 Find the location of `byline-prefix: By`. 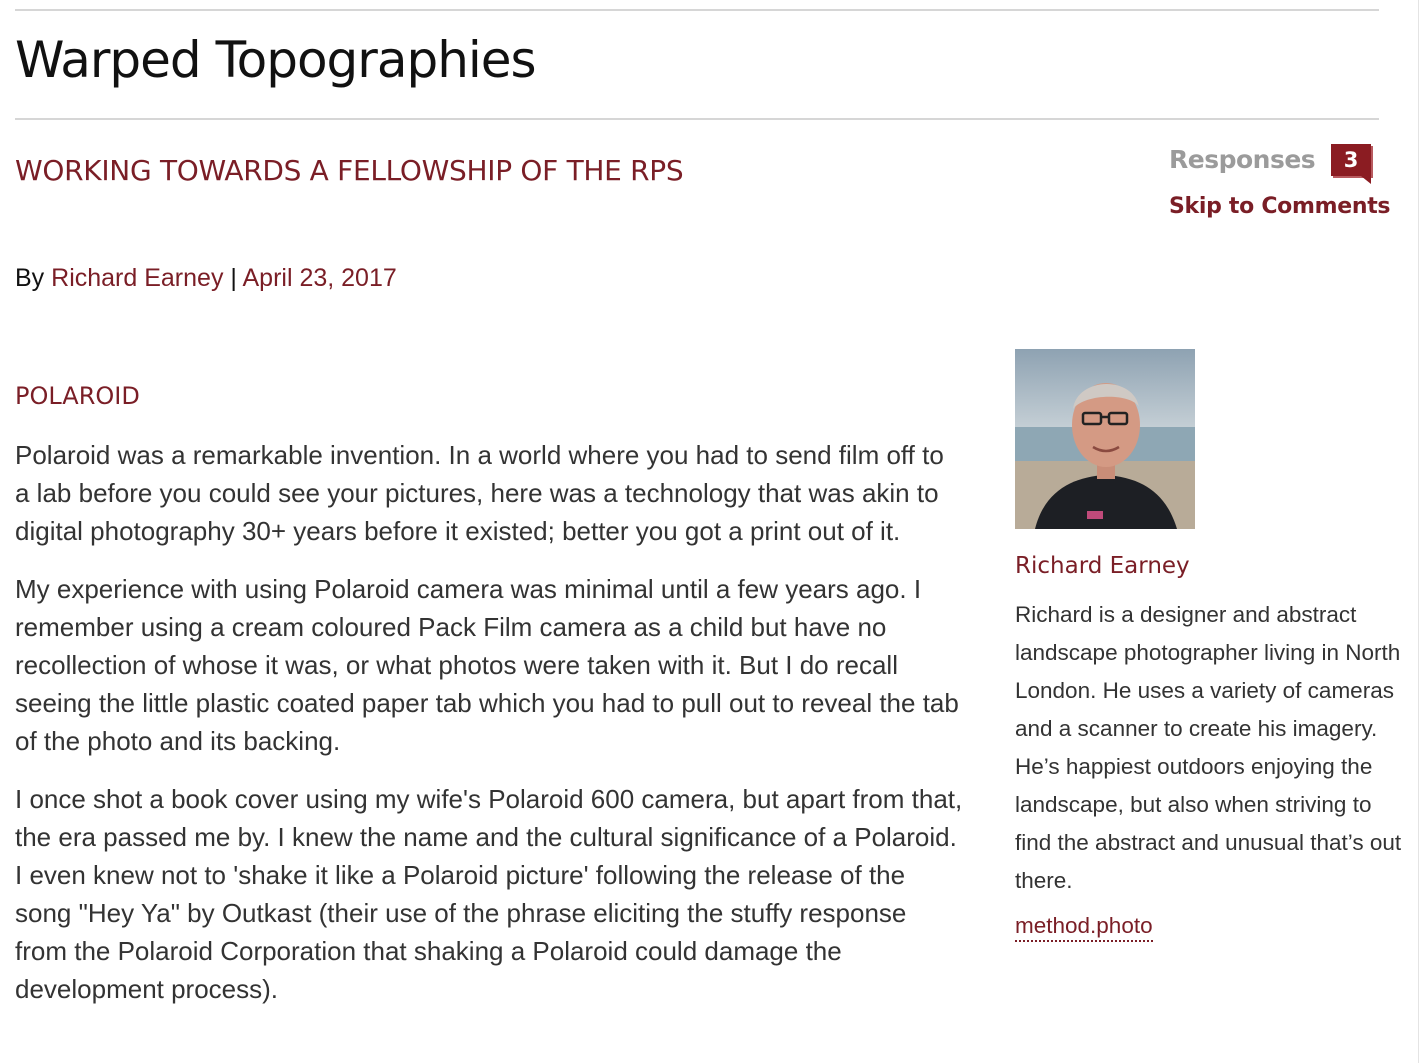

byline-prefix: By is located at coordinates (30, 278).